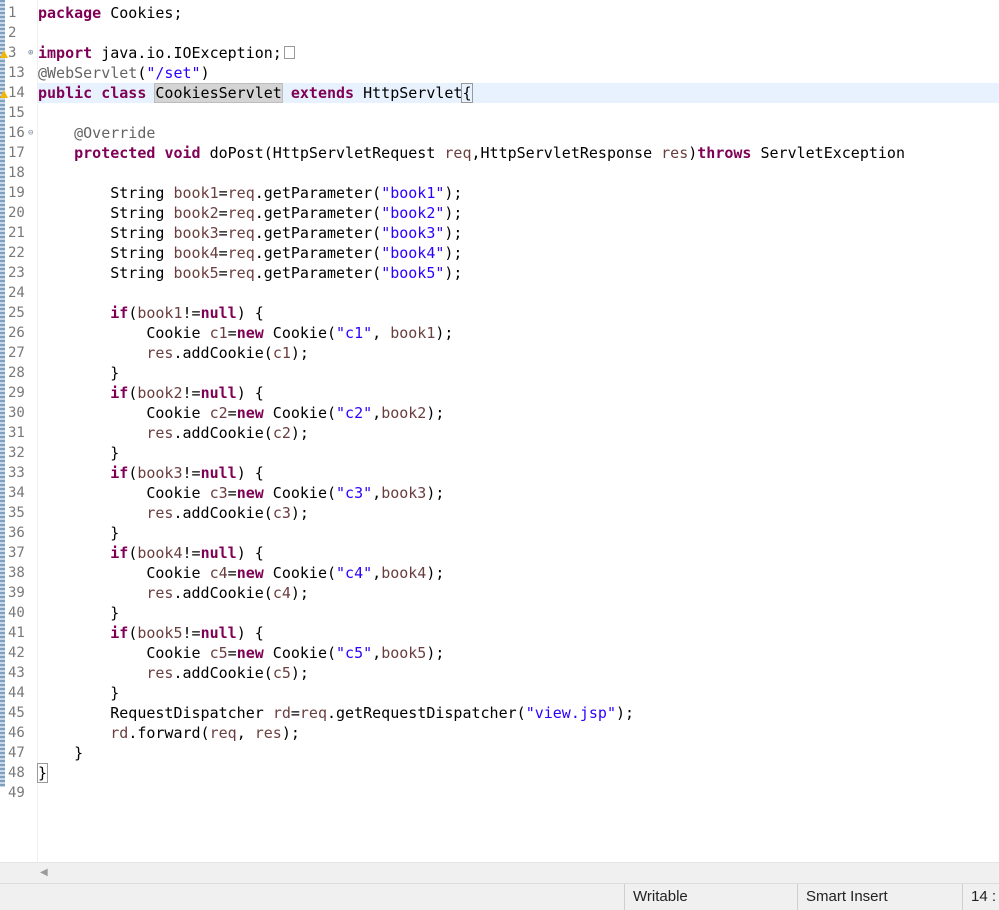 This screenshot has height=910, width=999. I want to click on code-token: Cookie, so click(178, 493).